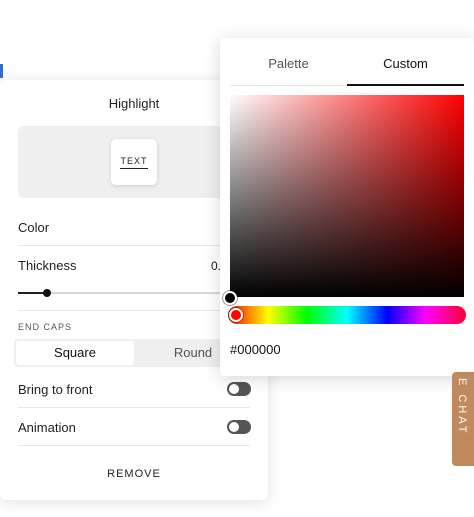  Describe the element at coordinates (45, 327) in the screenshot. I see `end-caps-label: END CAPS` at that location.